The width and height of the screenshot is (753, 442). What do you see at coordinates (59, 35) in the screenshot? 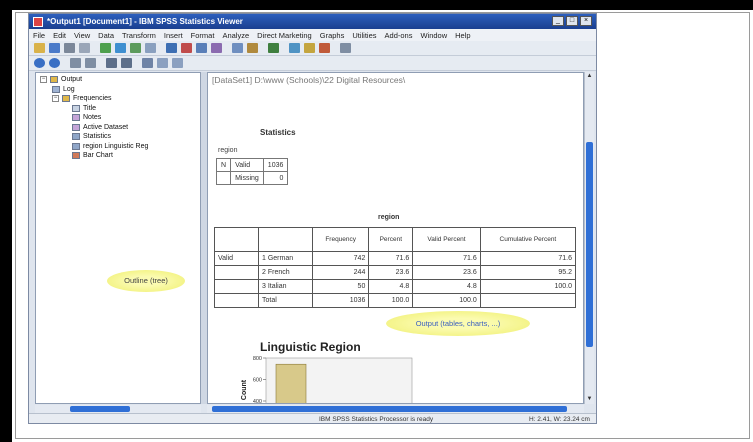
I see `menu-edit: Edit` at bounding box center [59, 35].